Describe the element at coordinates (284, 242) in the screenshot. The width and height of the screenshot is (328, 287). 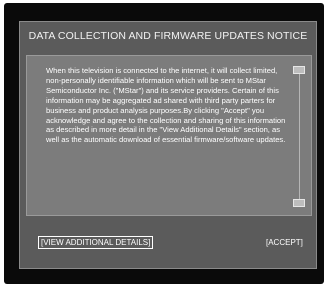
I see `accept-button: [ACCEPT]` at that location.